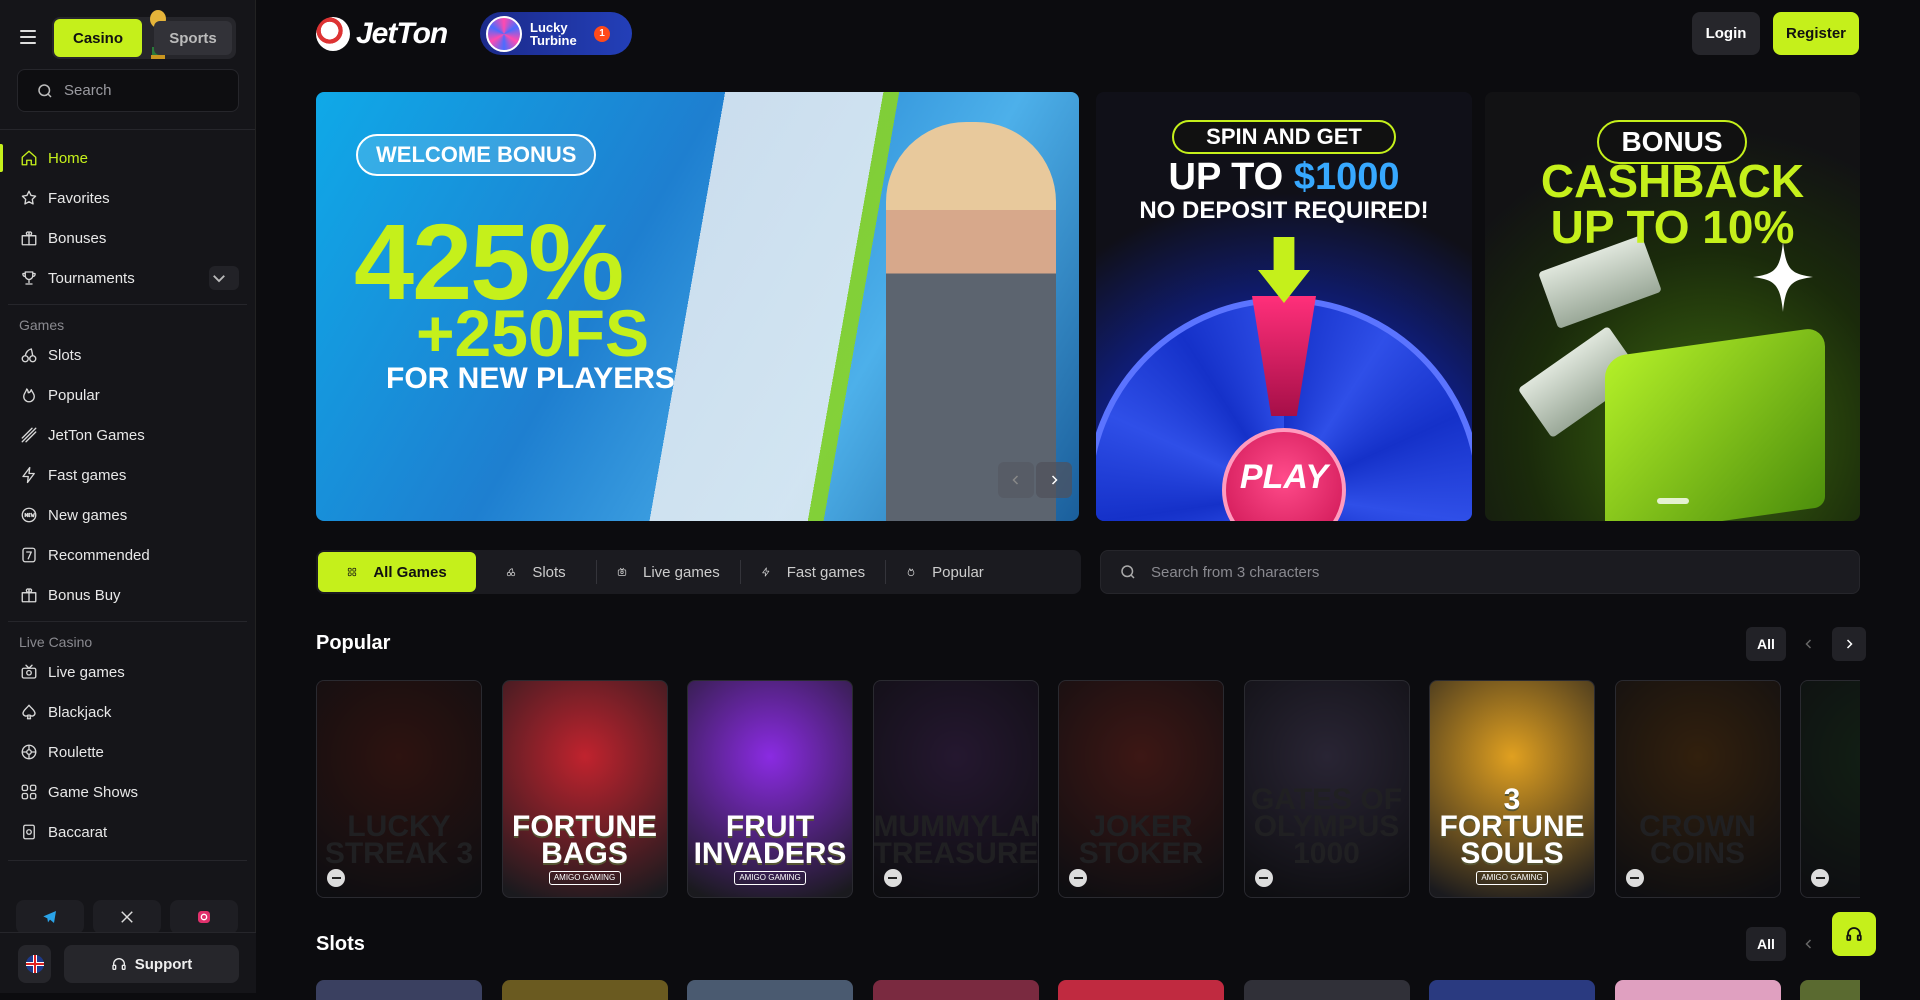 The image size is (1920, 1000). What do you see at coordinates (86, 672) in the screenshot?
I see `sidebar-item-label: Live games` at bounding box center [86, 672].